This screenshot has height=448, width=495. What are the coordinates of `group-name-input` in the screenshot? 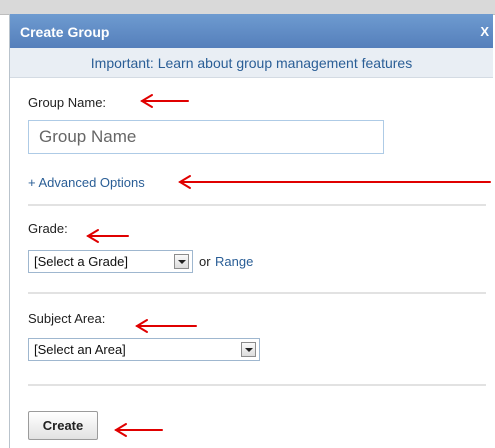 It's located at (206, 137).